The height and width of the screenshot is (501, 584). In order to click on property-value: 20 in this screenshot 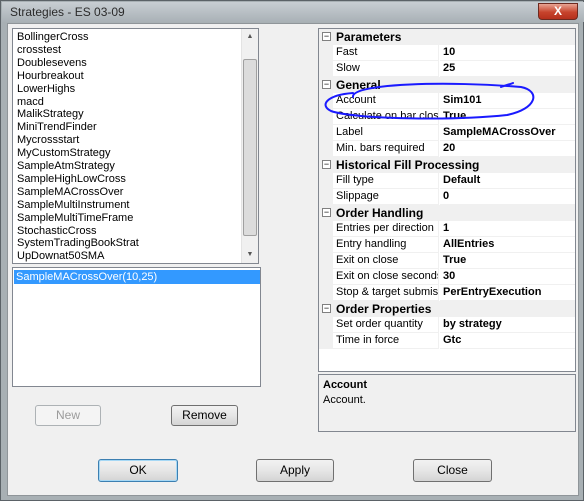, I will do `click(507, 149)`.